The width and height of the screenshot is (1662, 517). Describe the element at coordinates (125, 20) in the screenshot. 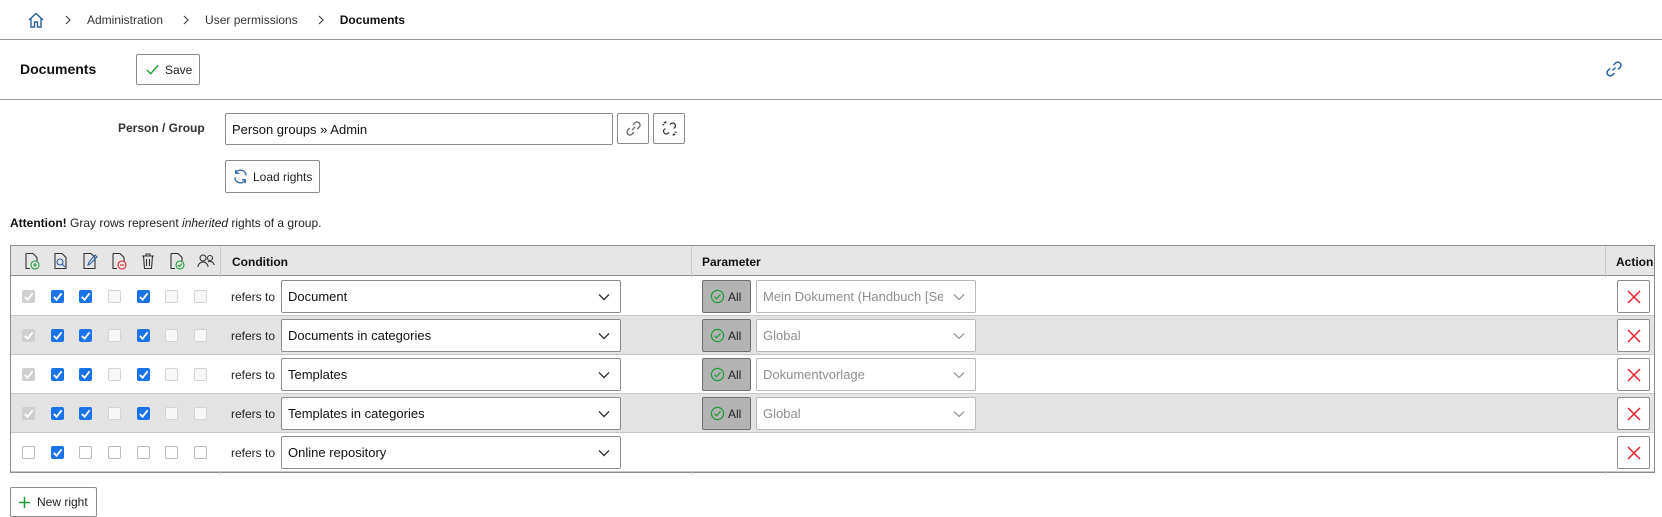

I see `breadcrumb-administration: Administration` at that location.